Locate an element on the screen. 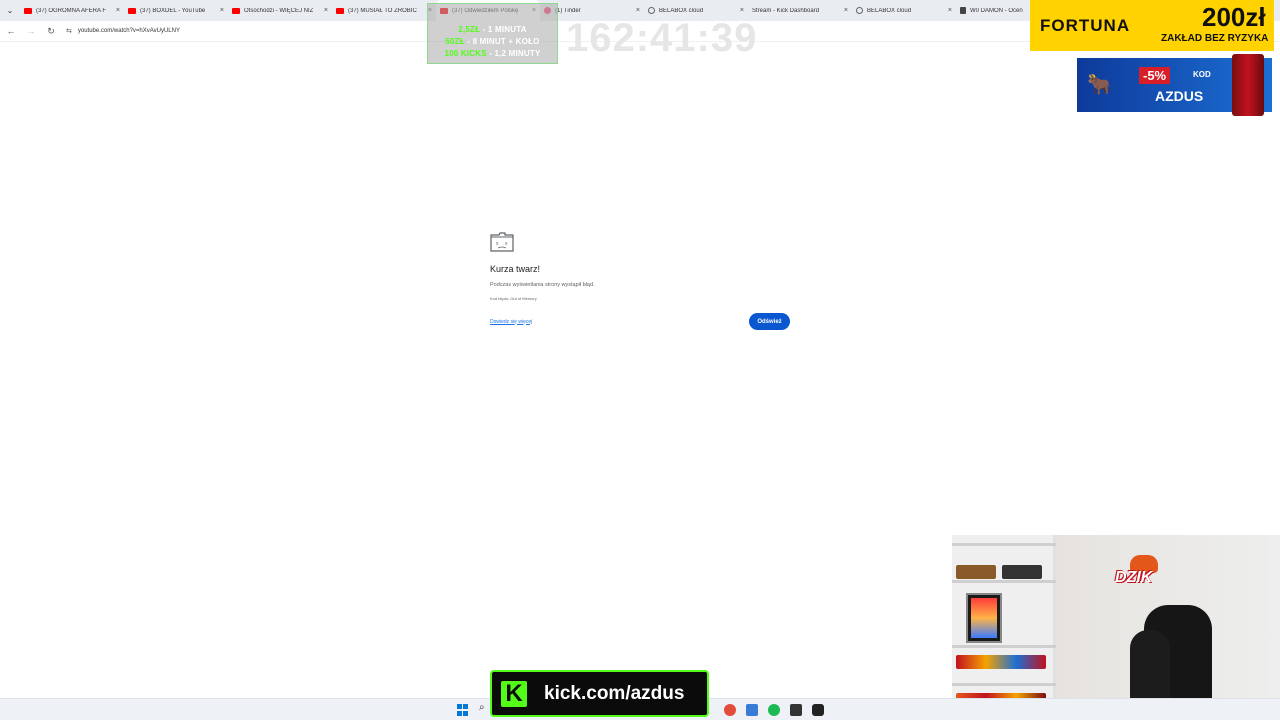  tab-title: (37) MUSIAŁ TO ZROBIĆ is located at coordinates (382, 10).